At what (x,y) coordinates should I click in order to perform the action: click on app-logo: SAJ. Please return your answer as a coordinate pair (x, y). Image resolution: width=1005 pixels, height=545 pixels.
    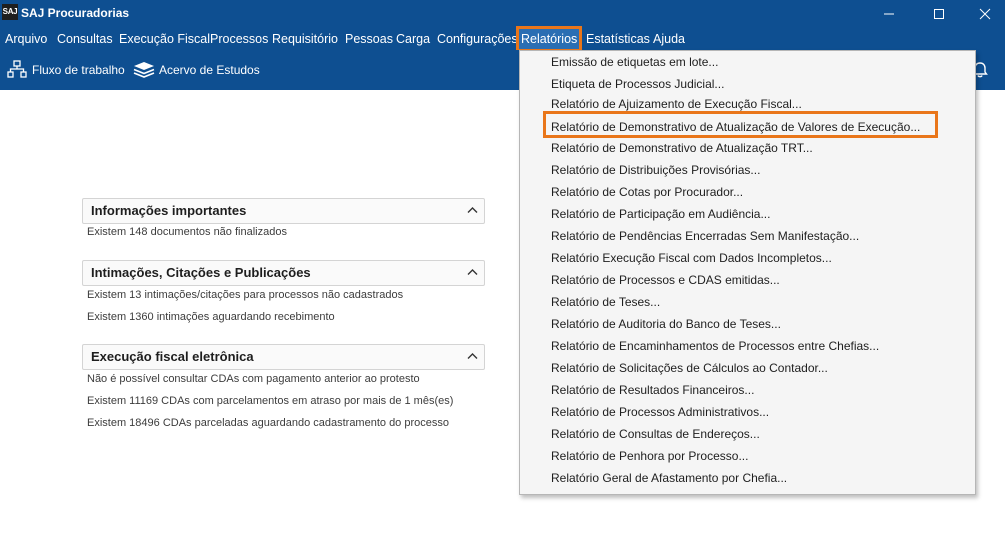
    Looking at the image, I should click on (10, 12).